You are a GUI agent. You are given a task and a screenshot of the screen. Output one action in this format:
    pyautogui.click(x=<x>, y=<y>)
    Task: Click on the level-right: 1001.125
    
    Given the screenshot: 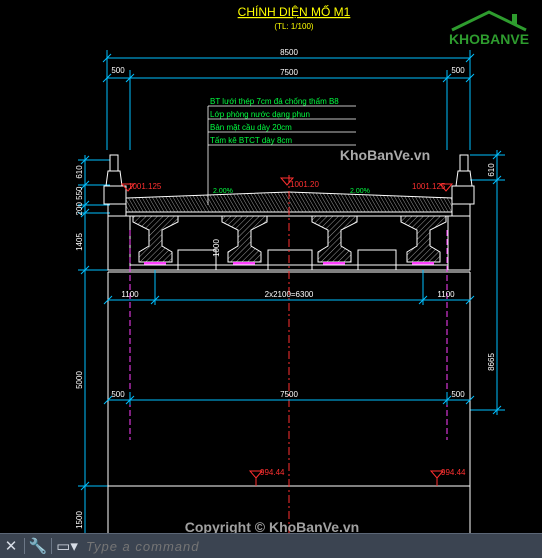 What is the action you would take?
    pyautogui.click(x=429, y=186)
    